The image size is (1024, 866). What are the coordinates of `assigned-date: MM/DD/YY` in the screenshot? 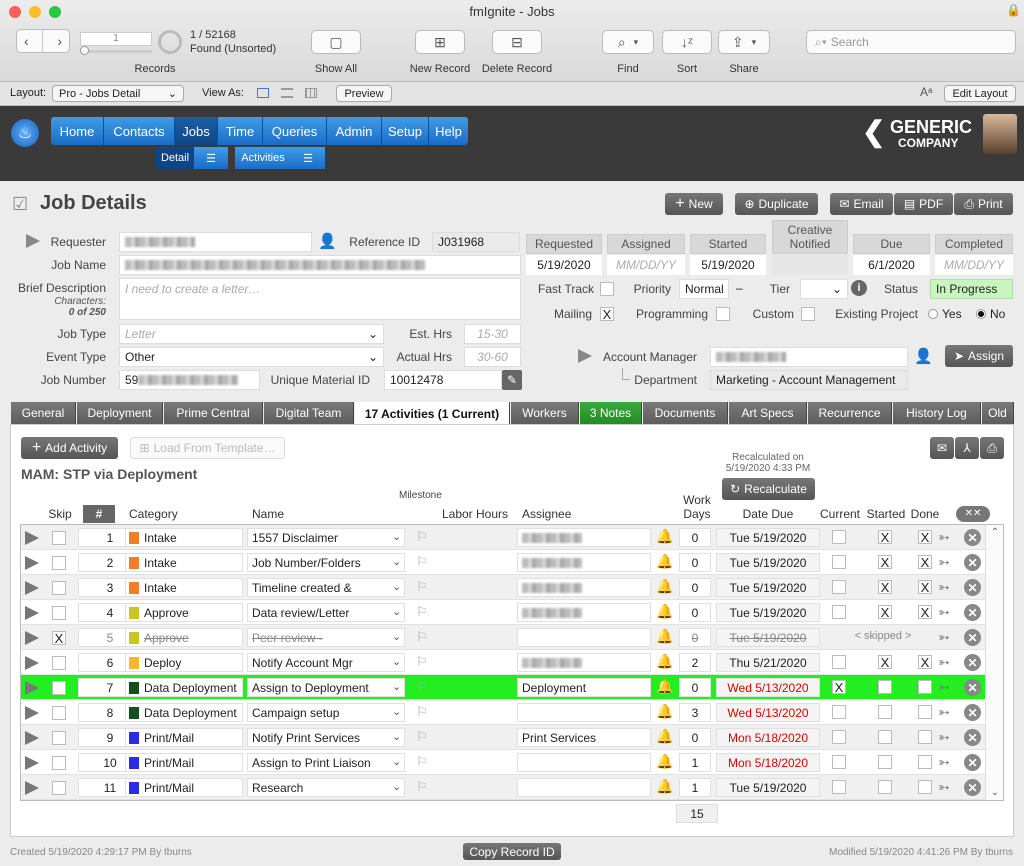 It's located at (646, 265).